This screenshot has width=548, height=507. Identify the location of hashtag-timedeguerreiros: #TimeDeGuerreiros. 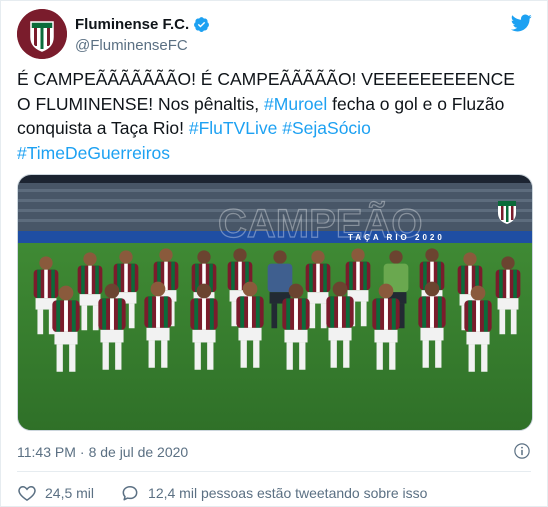
(93, 153).